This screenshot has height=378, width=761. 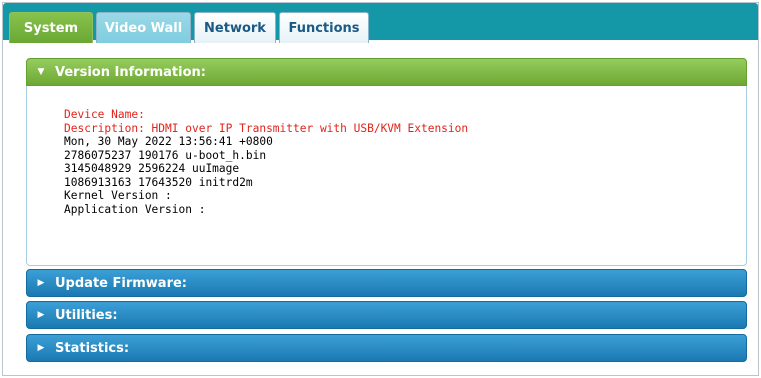 I want to click on utilities-header: ▶ Utilities:, so click(x=386, y=315).